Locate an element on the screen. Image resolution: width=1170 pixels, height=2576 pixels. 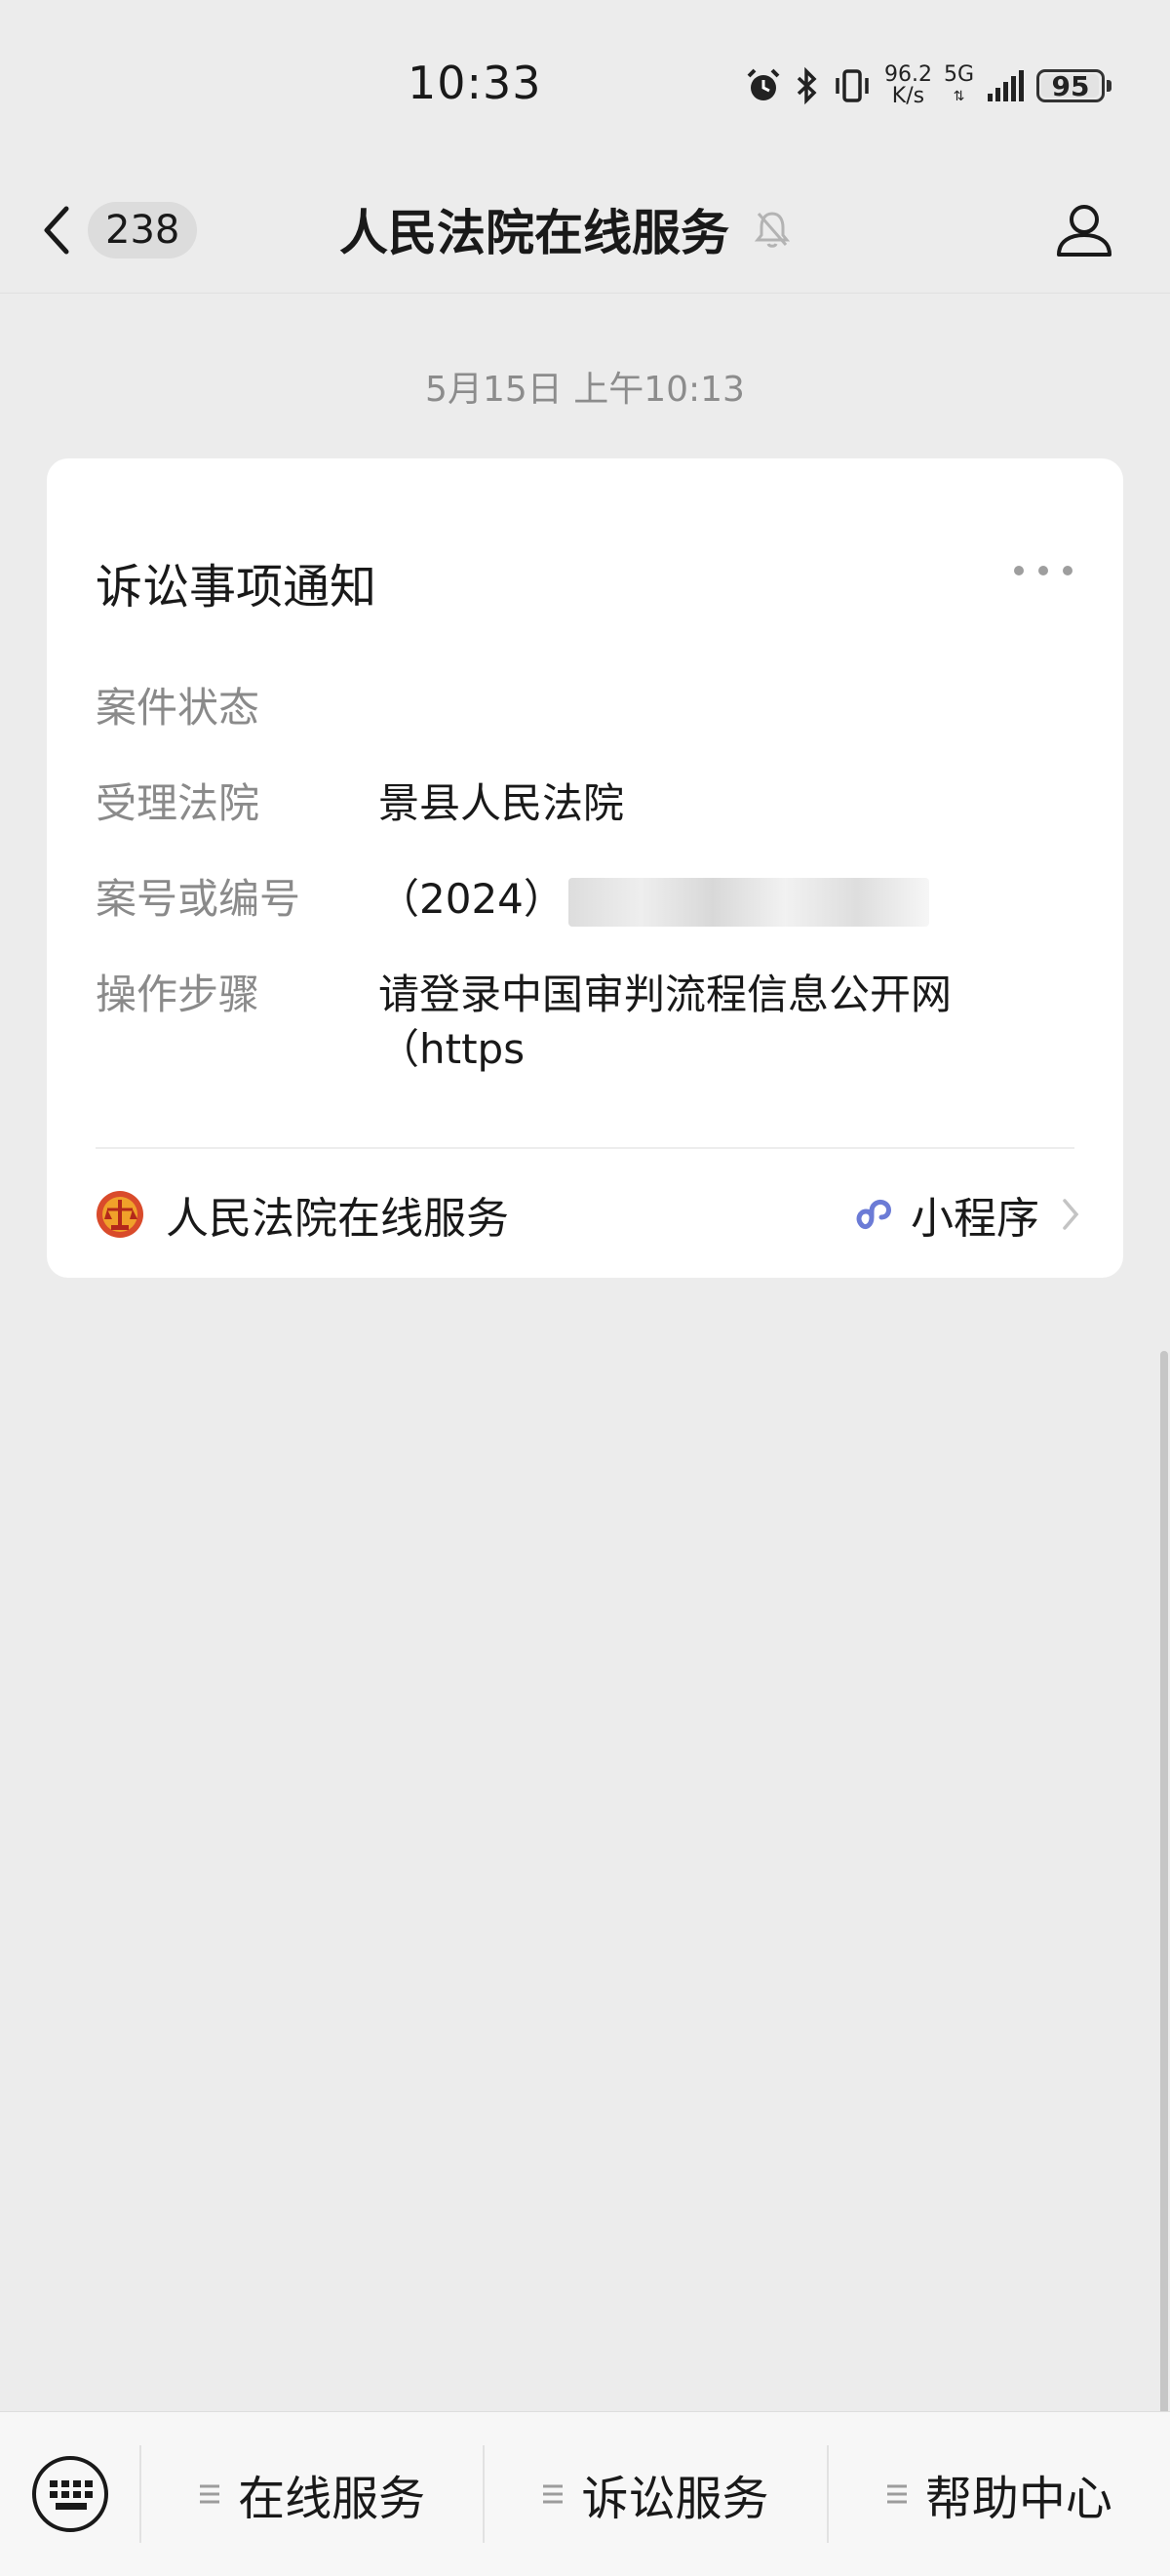
field-label: 案号或编号 is located at coordinates (198, 899).